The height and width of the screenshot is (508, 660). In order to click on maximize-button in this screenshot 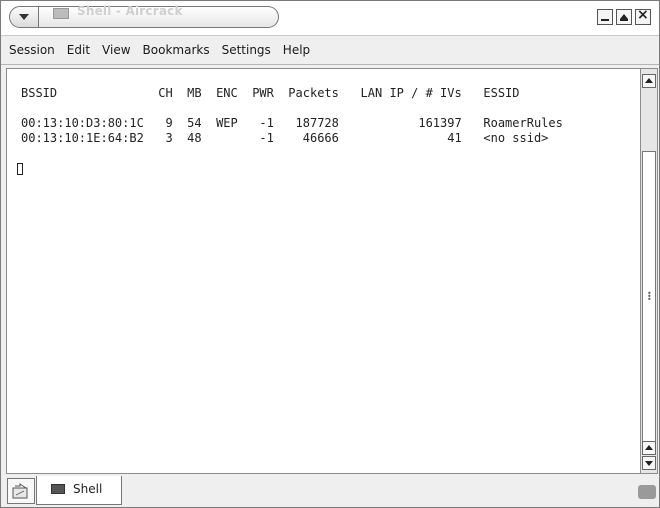, I will do `click(624, 17)`.